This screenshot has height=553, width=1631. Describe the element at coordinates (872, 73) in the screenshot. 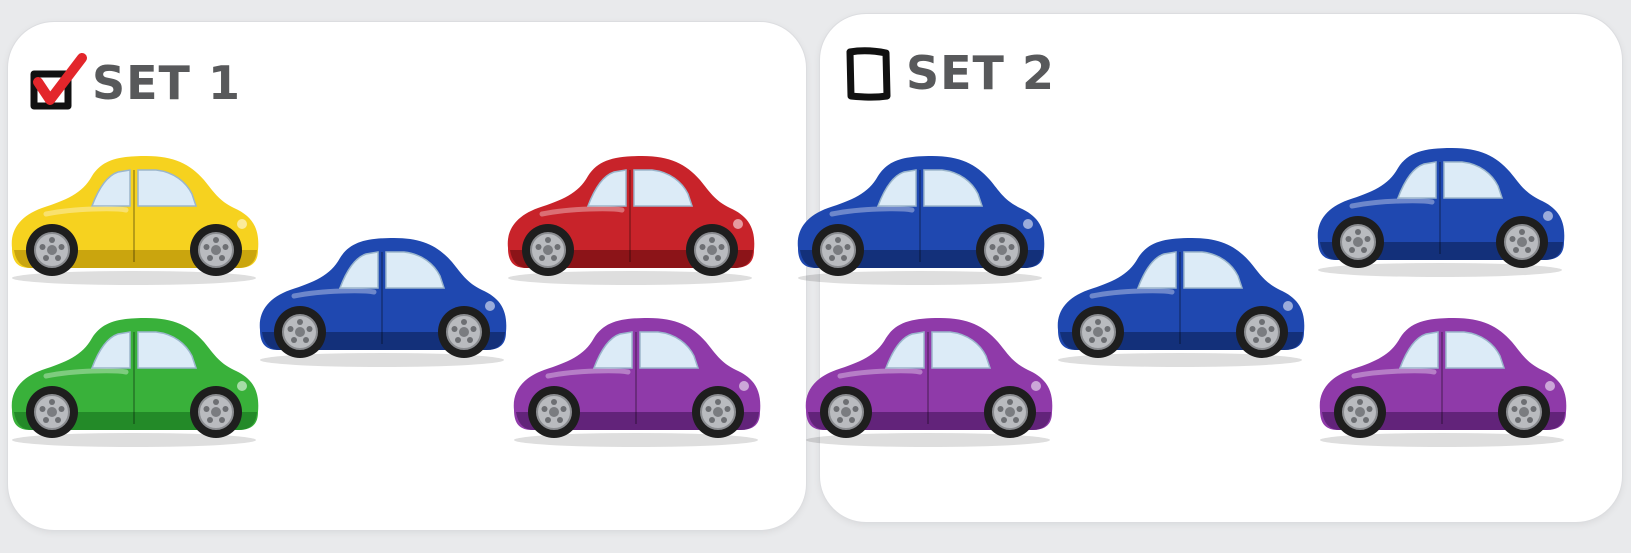

I see `empty-box-icon` at that location.